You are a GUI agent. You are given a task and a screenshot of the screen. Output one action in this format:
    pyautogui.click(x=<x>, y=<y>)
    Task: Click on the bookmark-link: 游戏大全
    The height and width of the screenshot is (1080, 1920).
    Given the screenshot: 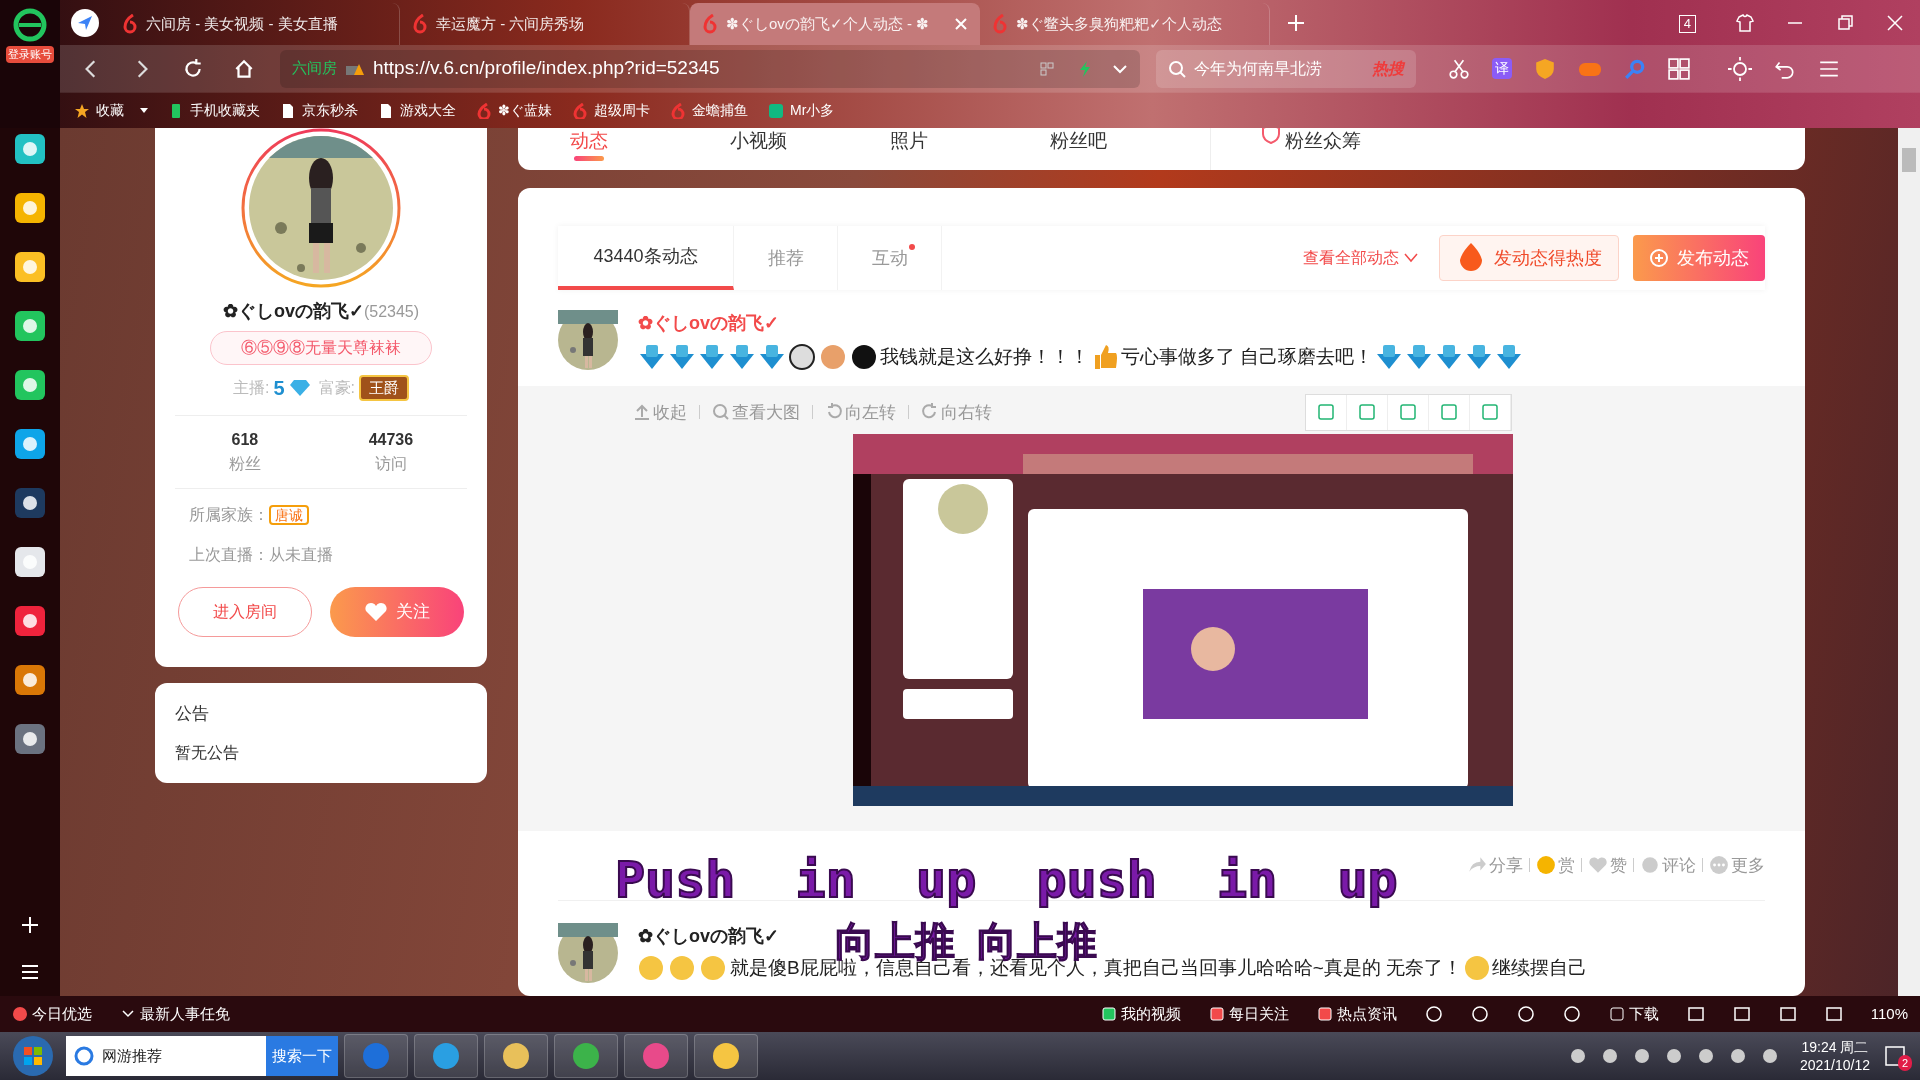 What is the action you would take?
    pyautogui.click(x=428, y=110)
    